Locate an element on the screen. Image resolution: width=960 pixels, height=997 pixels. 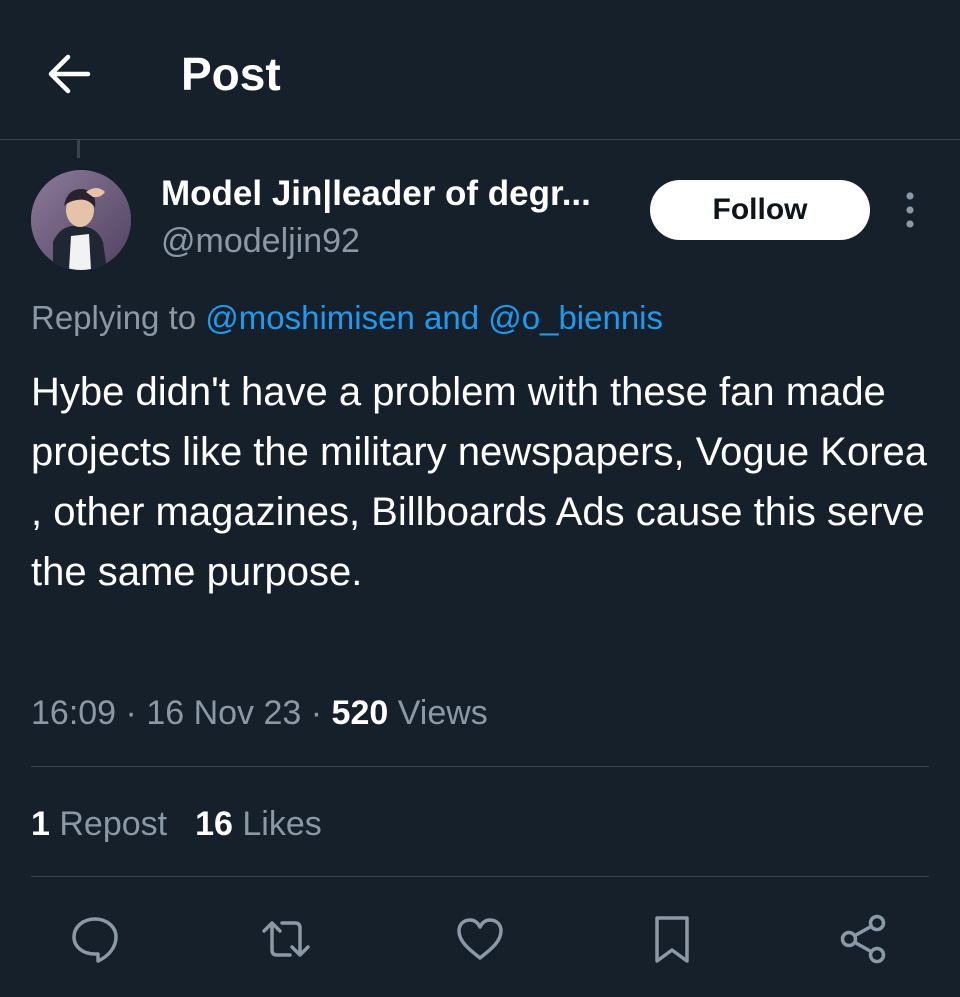
engagement-stats: 1 Repost 16 Likes is located at coordinates (190, 824).